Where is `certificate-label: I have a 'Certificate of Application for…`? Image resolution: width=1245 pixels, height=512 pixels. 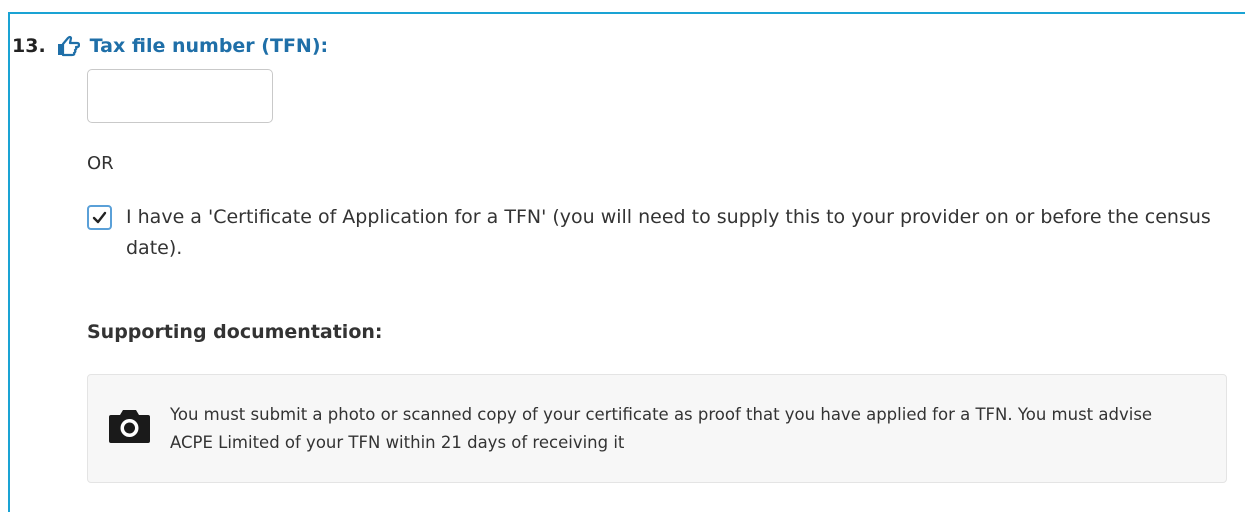
certificate-label: I have a 'Certificate of Application for… is located at coordinates (668, 232).